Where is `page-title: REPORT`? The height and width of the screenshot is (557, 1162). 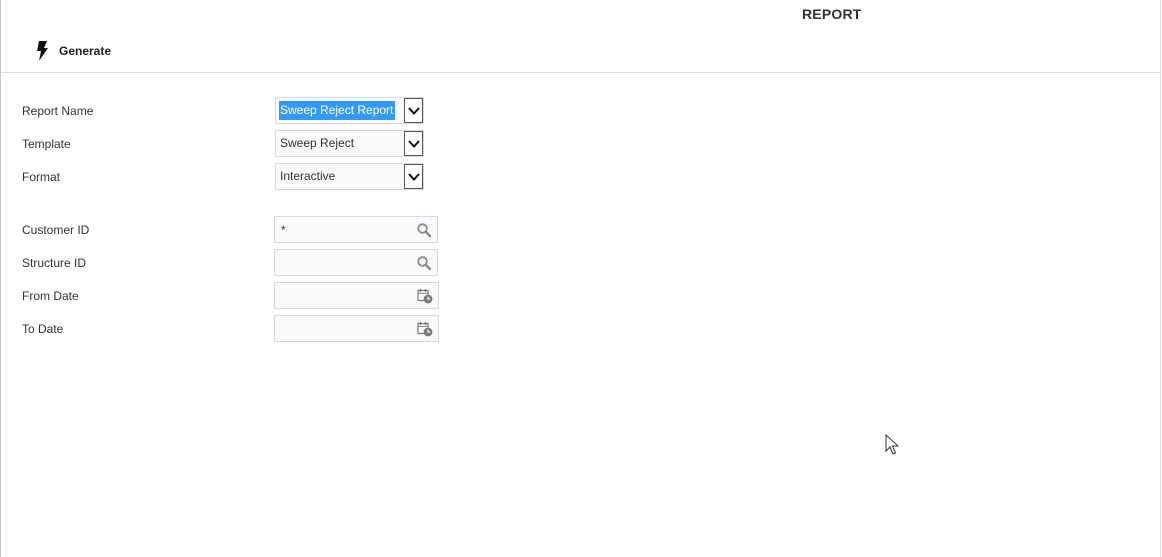 page-title: REPORT is located at coordinates (832, 14).